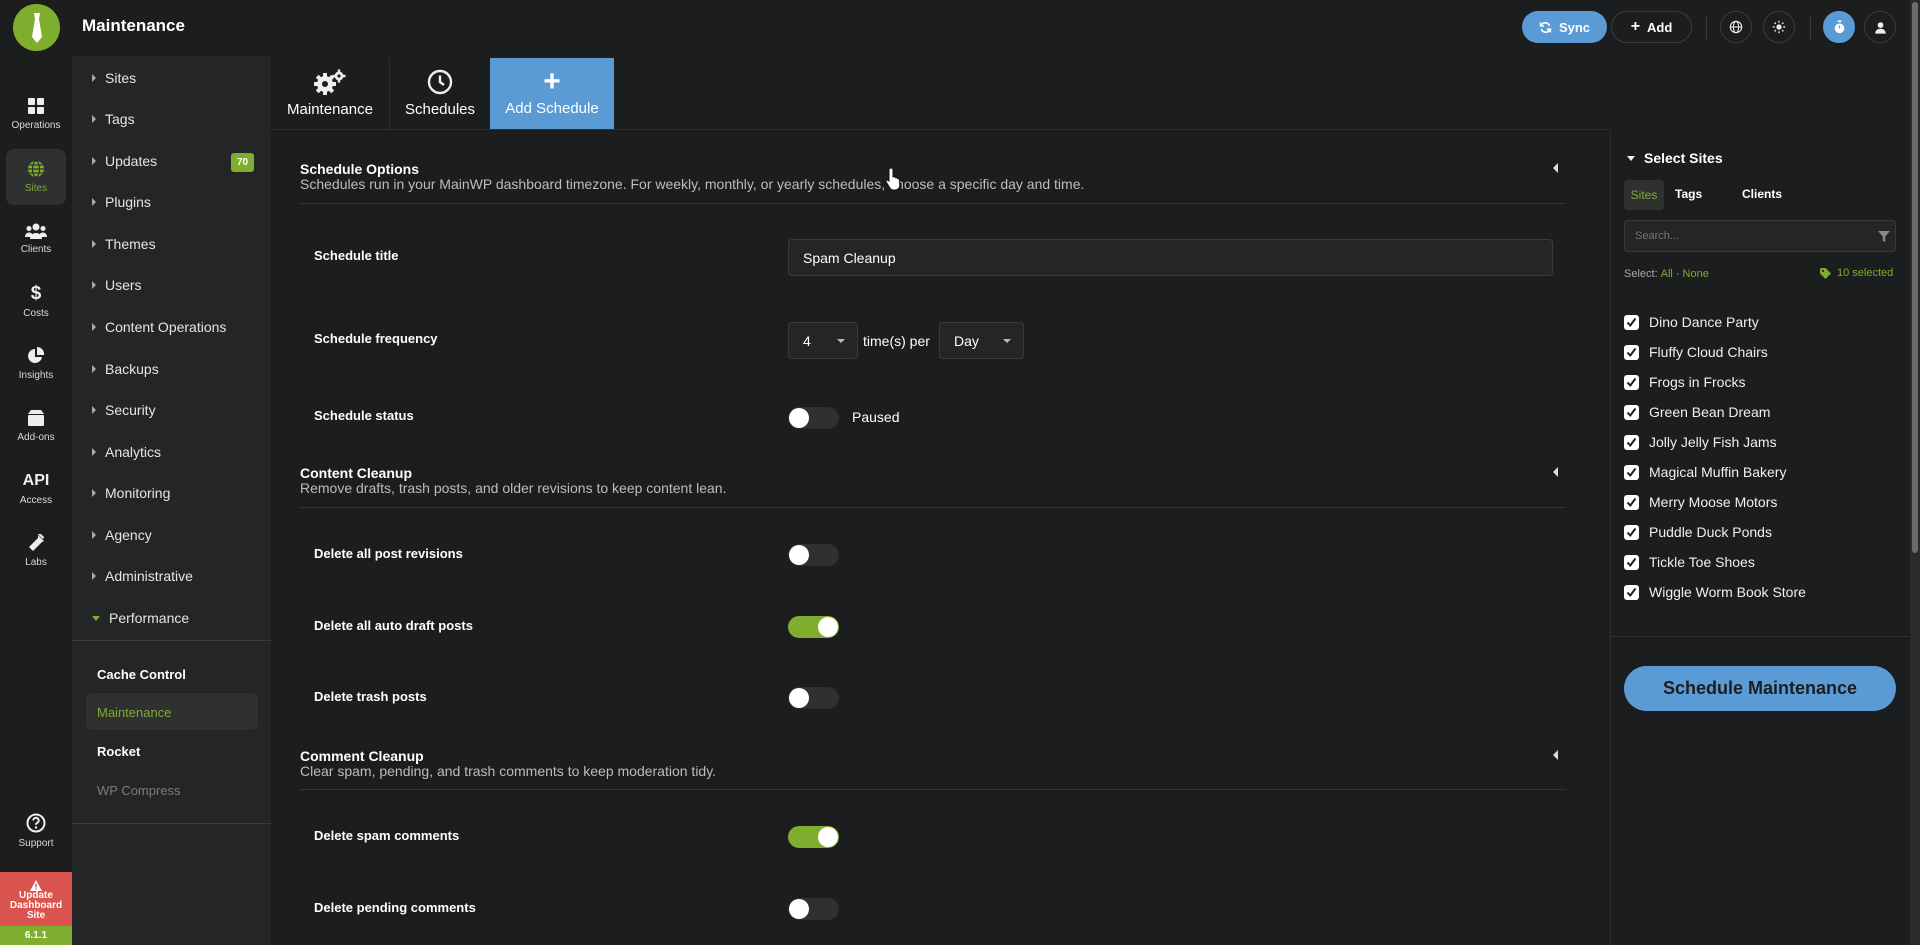 The width and height of the screenshot is (1920, 945). What do you see at coordinates (1170, 257) in the screenshot?
I see `schedule-title-input: Spam Cleanup` at bounding box center [1170, 257].